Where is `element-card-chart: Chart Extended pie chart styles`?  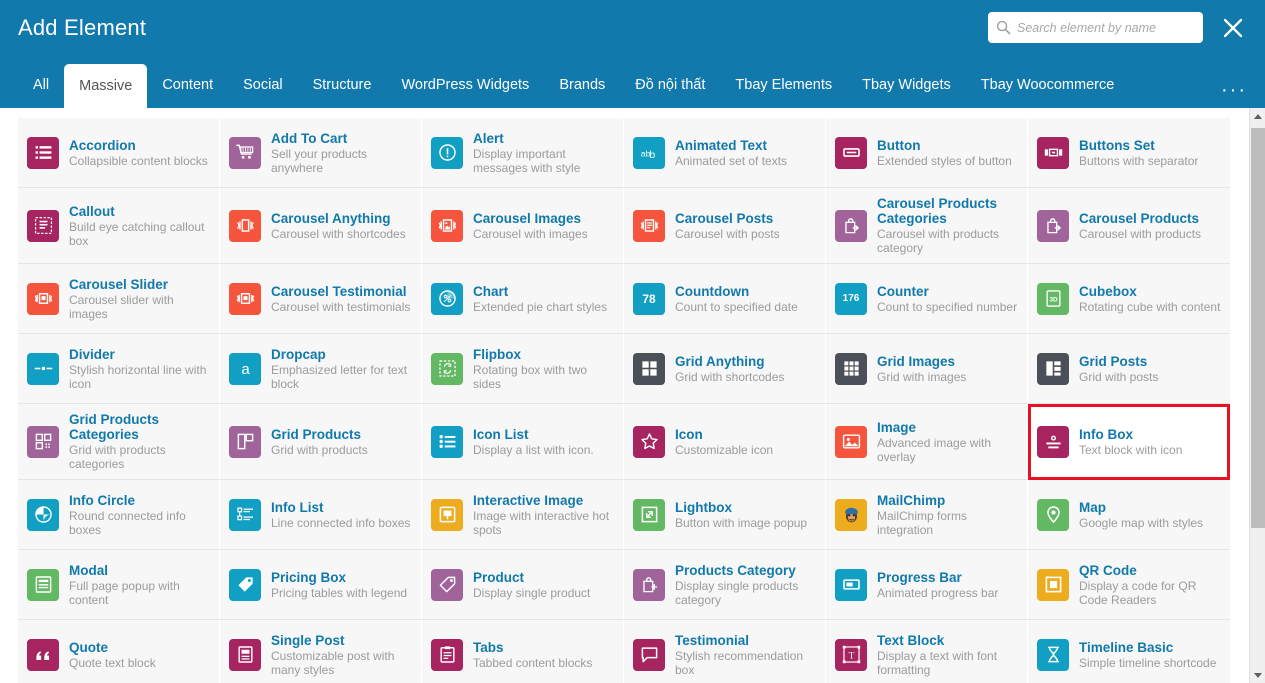 element-card-chart: Chart Extended pie chart styles is located at coordinates (523, 299).